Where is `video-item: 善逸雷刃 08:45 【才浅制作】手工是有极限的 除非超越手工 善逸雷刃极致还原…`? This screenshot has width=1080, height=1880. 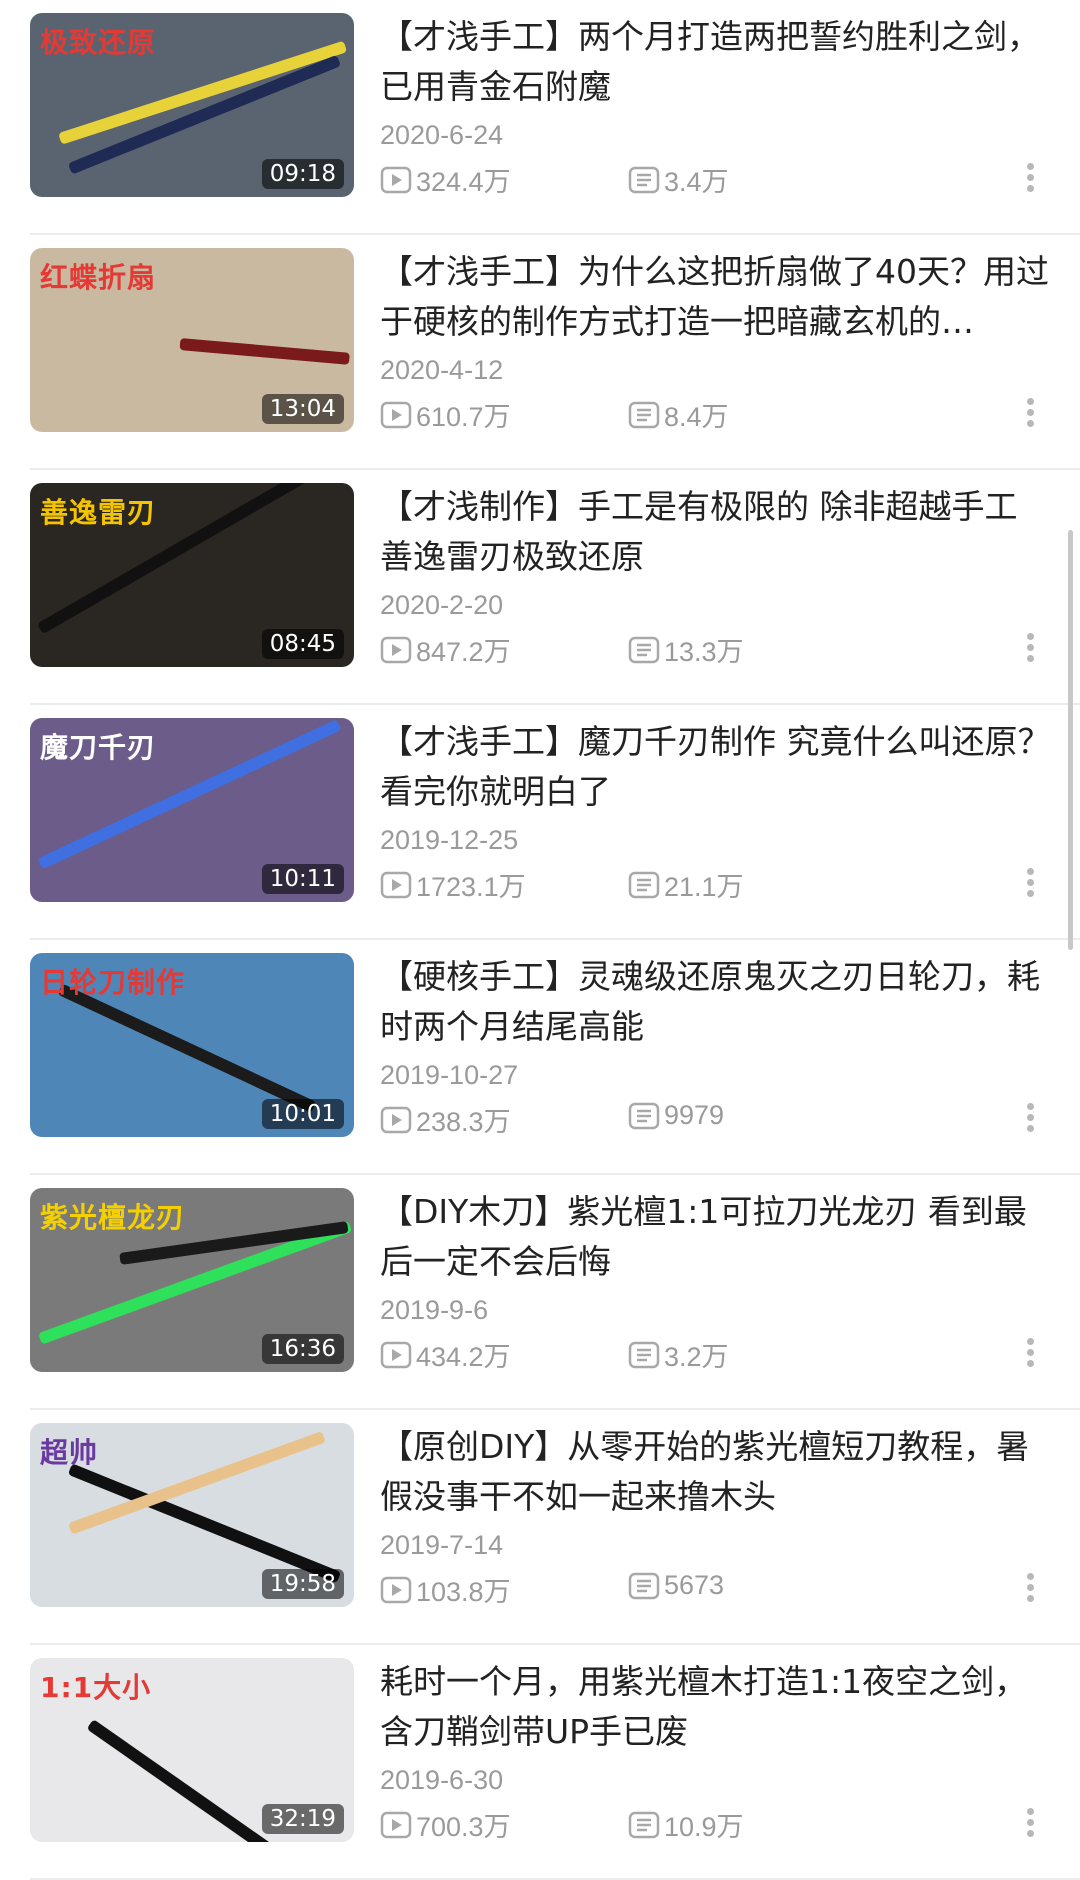
video-item: 善逸雷刃 08:45 【才浅制作】手工是有极限的 除非超越手工 善逸雷刃极致还原… is located at coordinates (540, 587).